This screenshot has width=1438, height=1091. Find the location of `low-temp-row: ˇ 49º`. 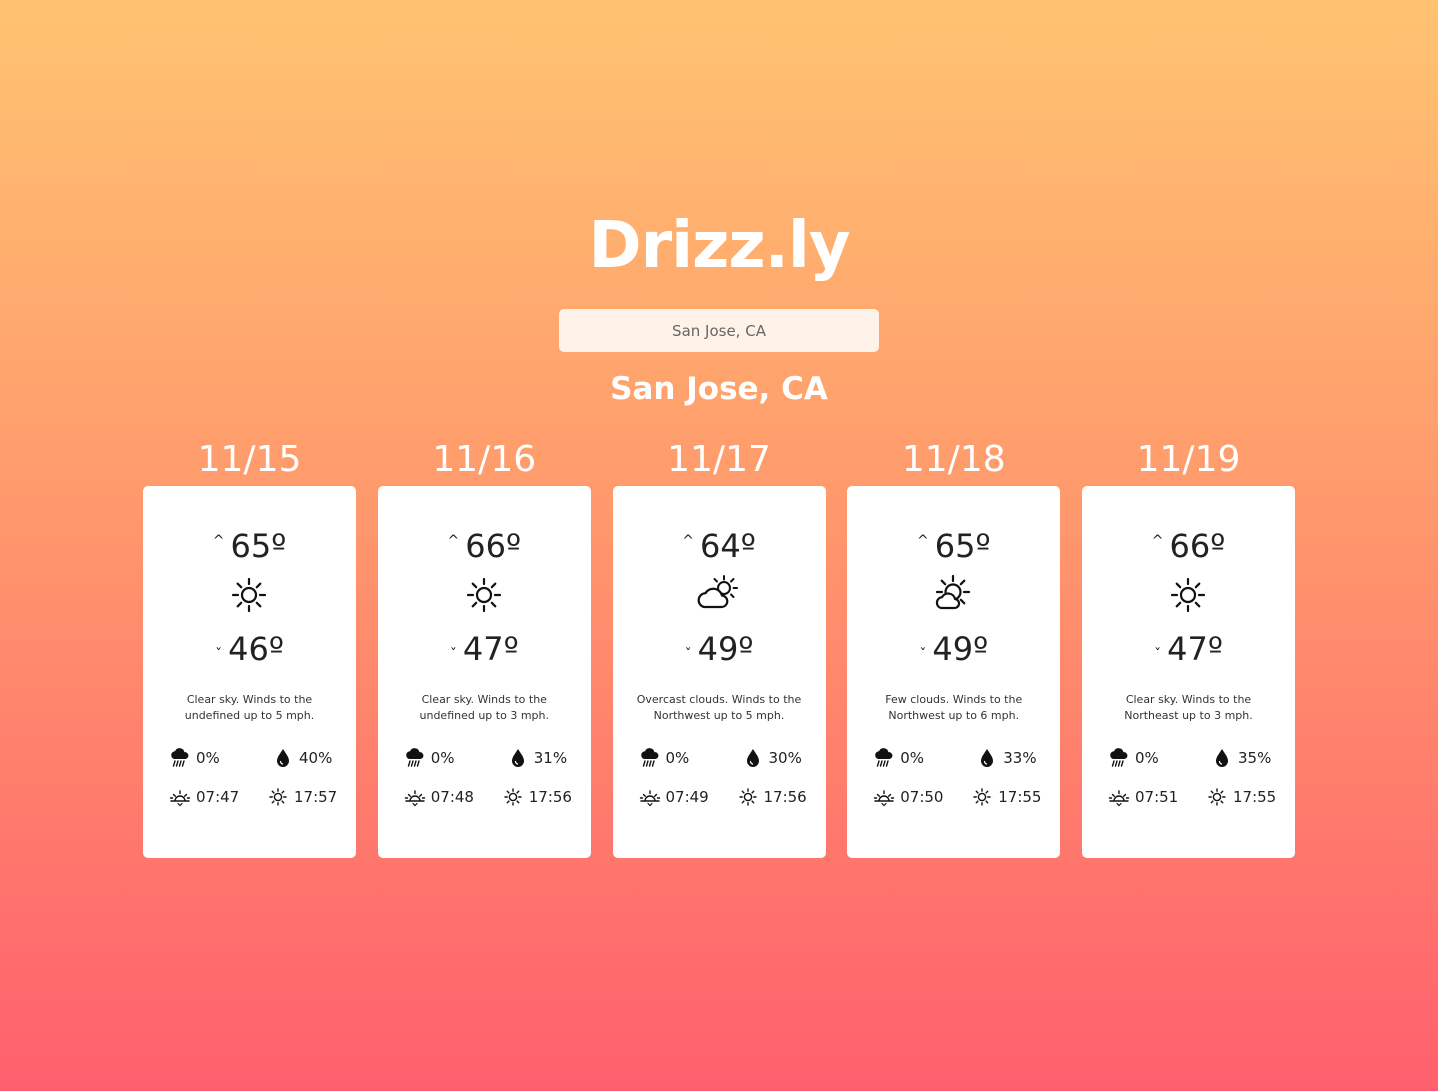

low-temp-row: ˇ 49º is located at coordinates (719, 649).